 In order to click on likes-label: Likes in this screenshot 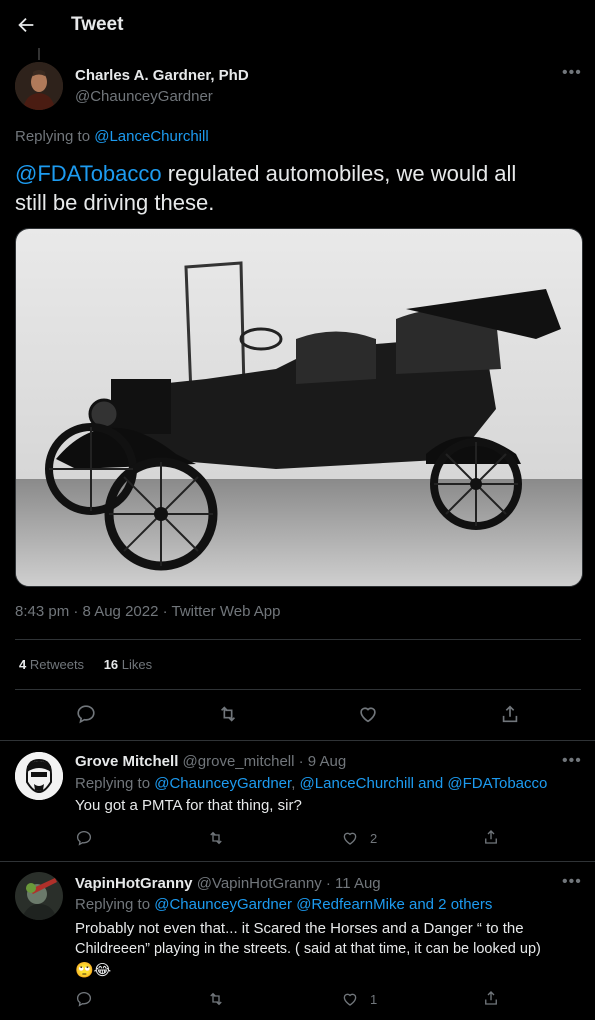, I will do `click(137, 664)`.